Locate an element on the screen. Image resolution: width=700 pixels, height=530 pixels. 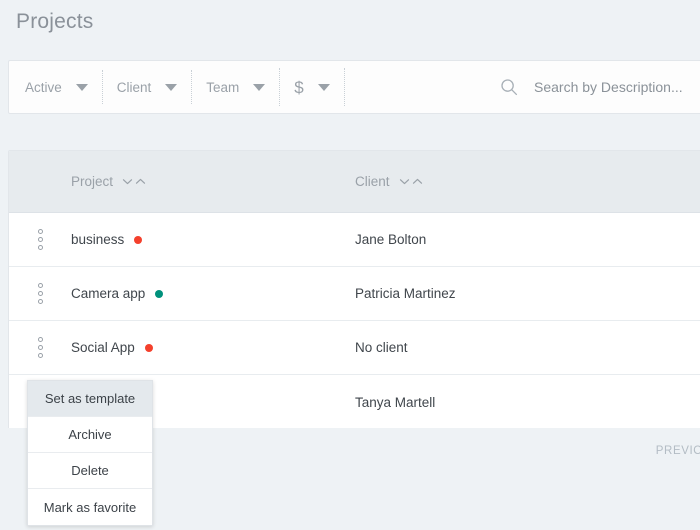
table-row: Social App No client is located at coordinates (354, 348).